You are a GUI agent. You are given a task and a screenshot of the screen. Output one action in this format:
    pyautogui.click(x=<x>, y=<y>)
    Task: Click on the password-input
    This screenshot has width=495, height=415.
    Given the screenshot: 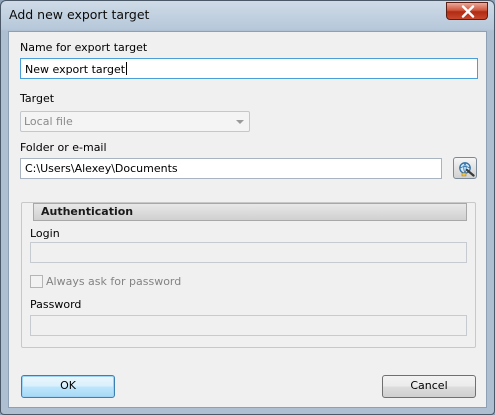 What is the action you would take?
    pyautogui.click(x=248, y=325)
    